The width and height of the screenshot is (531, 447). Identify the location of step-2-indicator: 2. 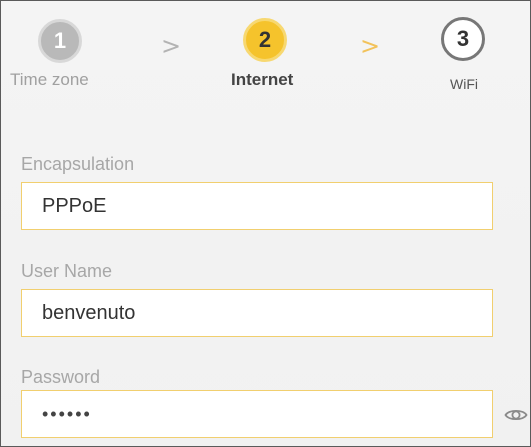
(265, 40).